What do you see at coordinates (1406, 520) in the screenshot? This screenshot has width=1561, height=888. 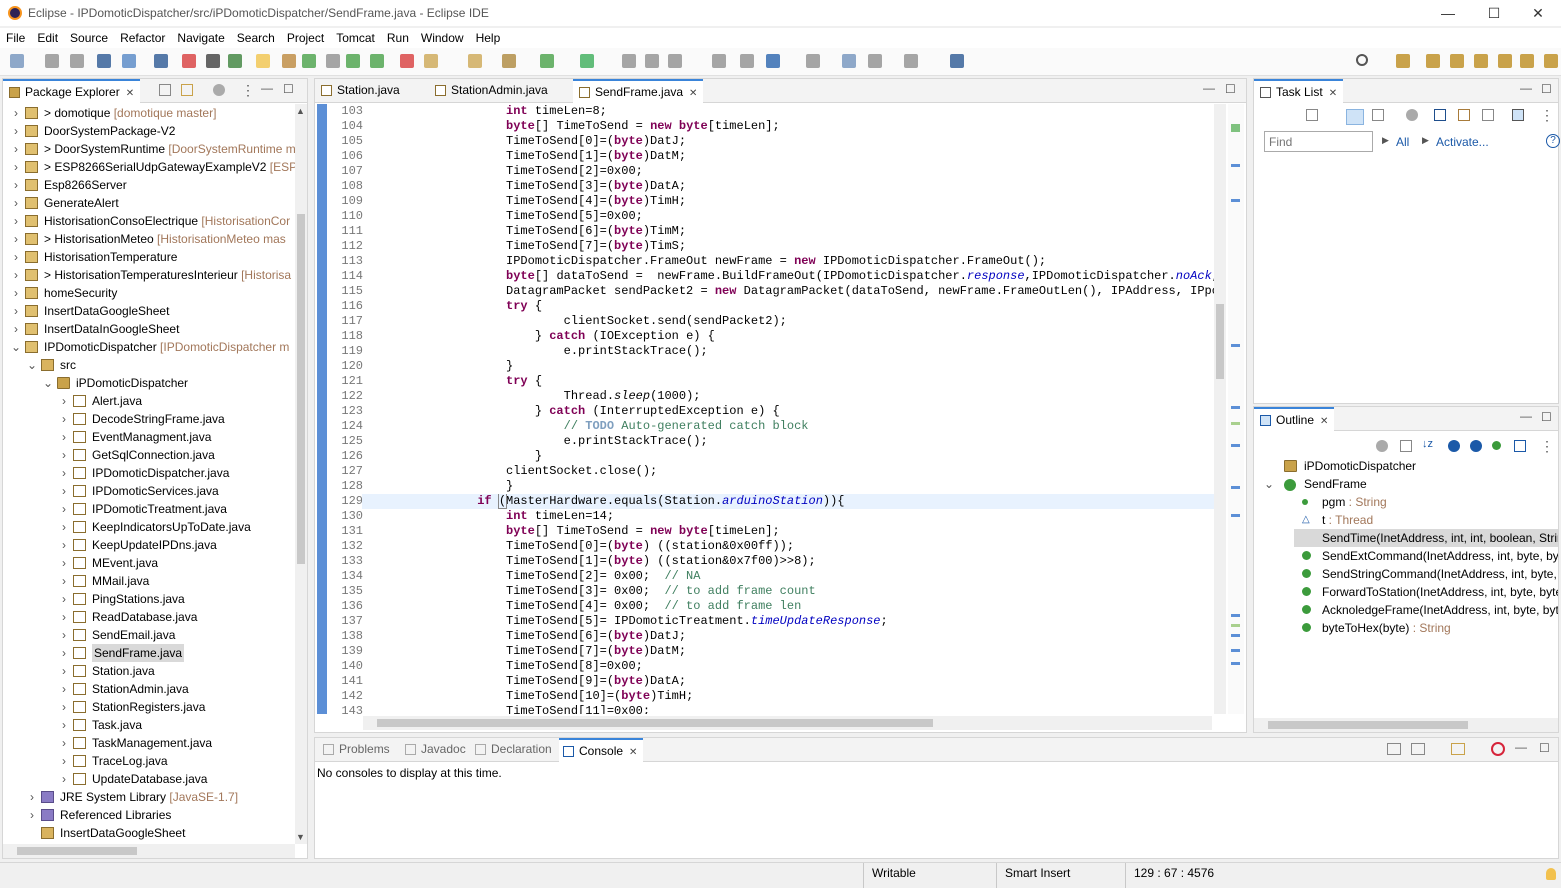 I see `outline-item: △ t : Thread` at bounding box center [1406, 520].